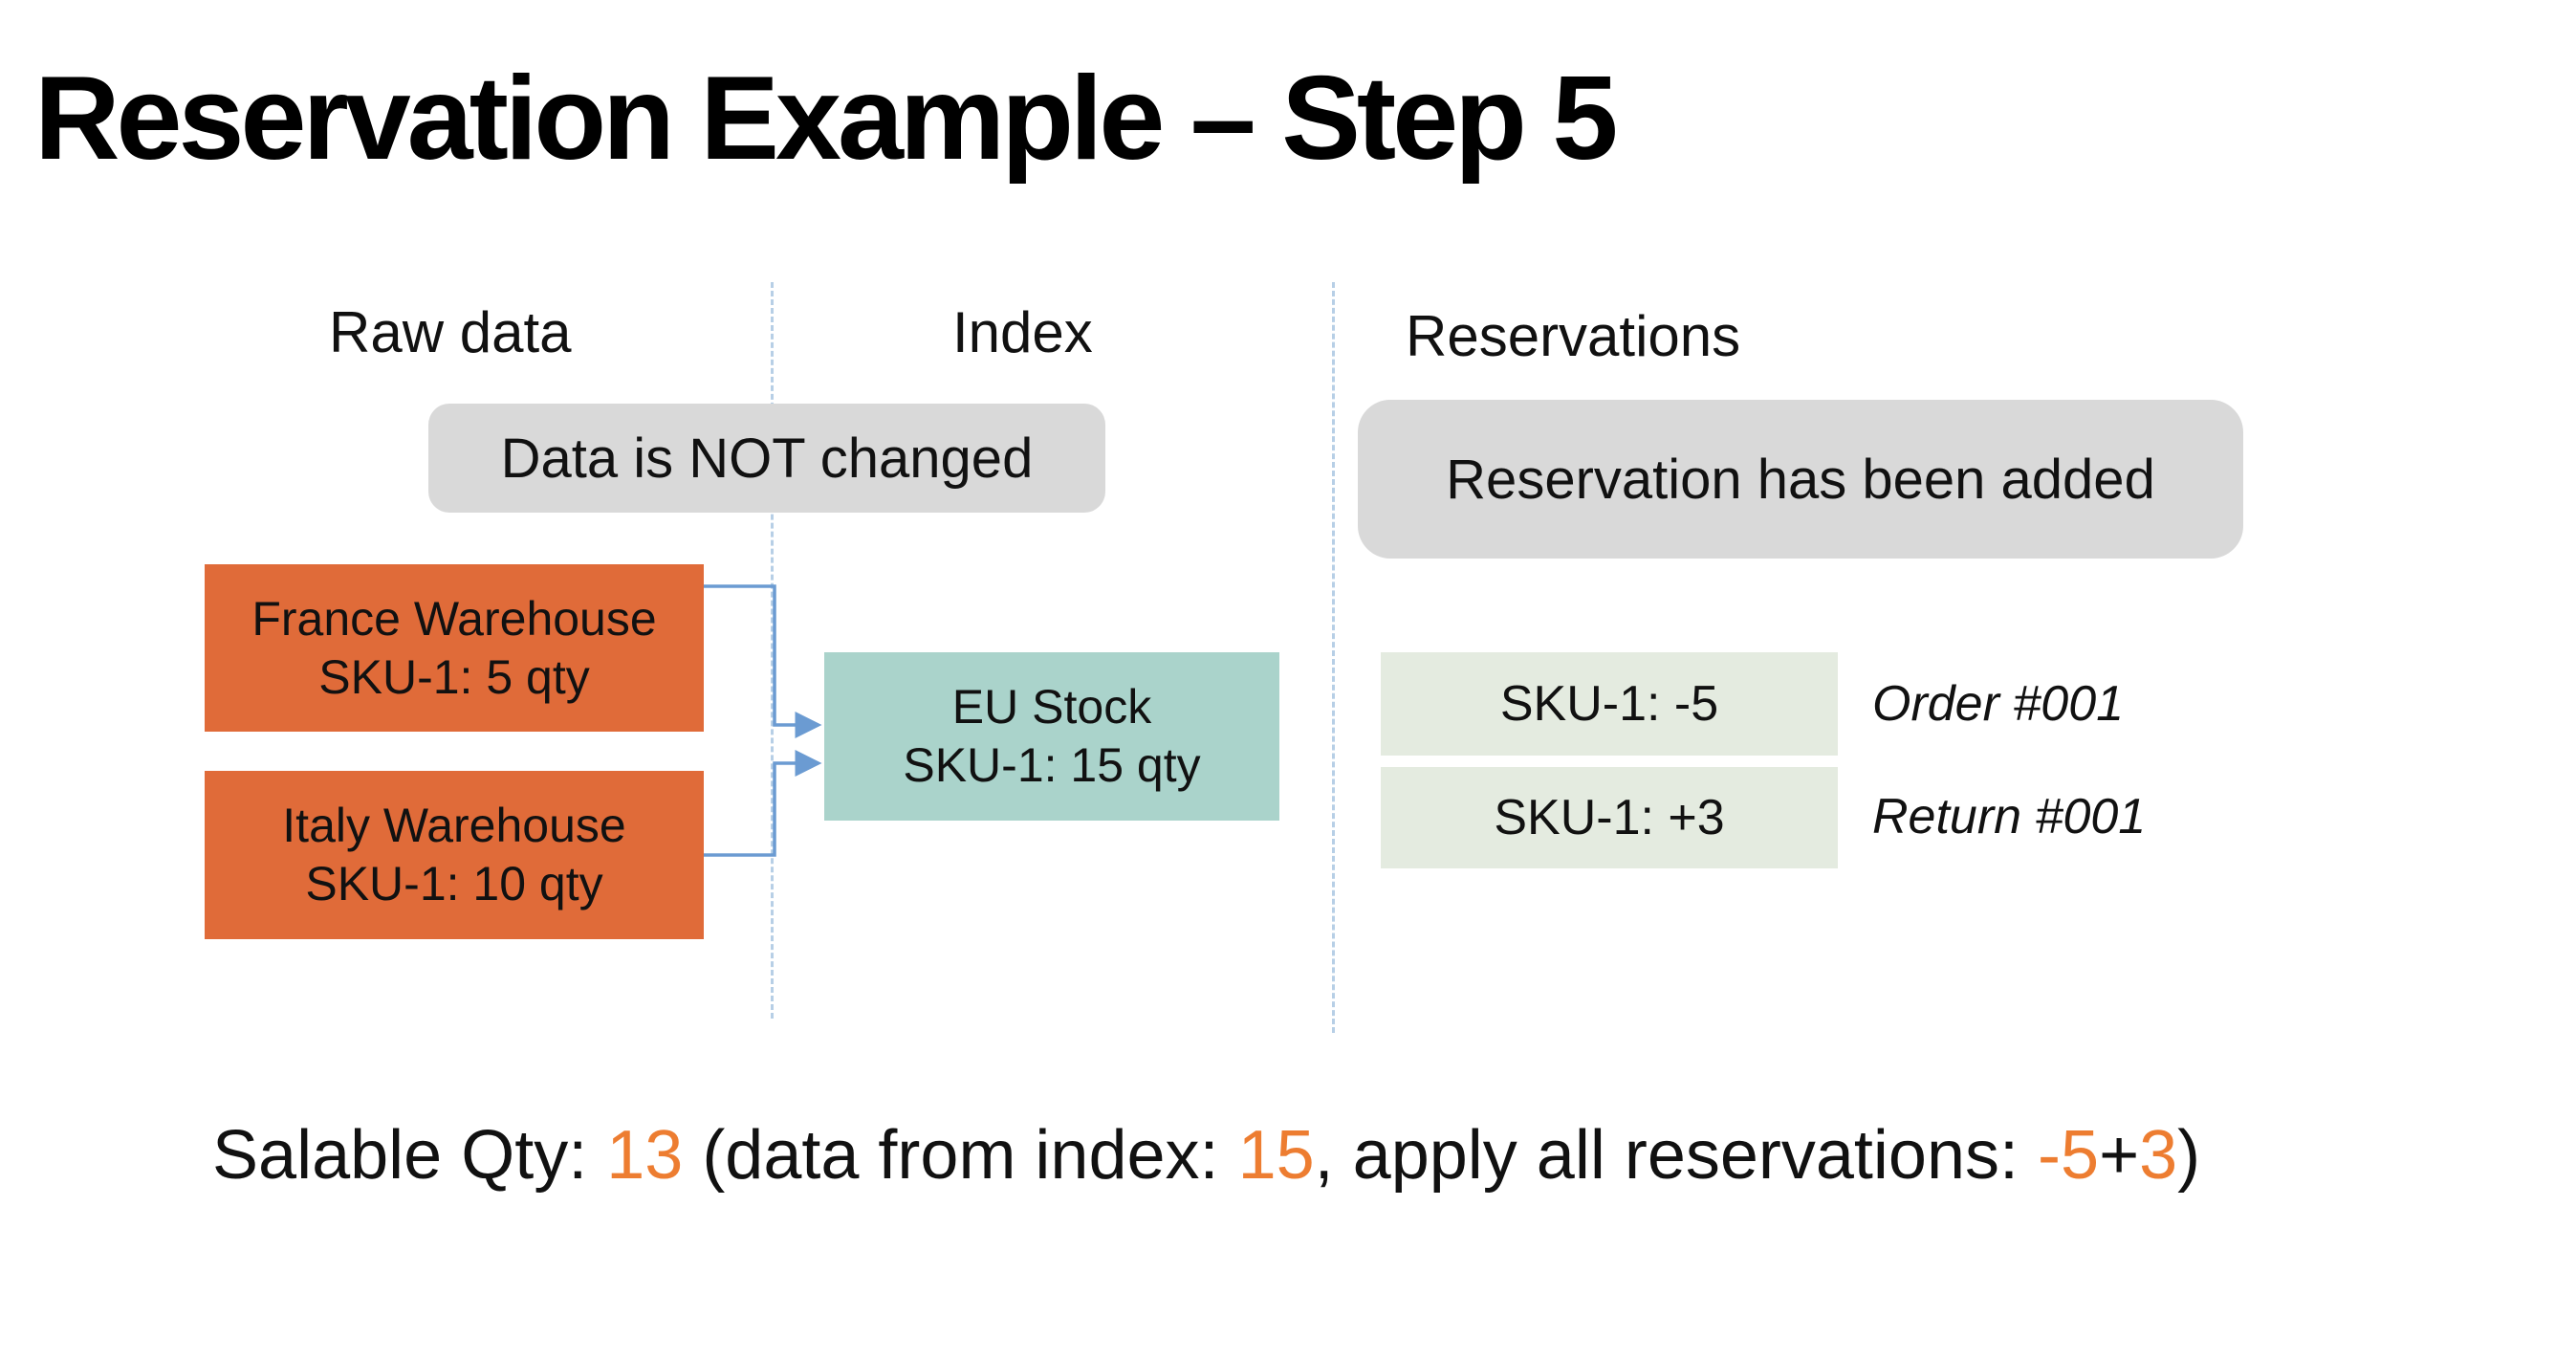 Image resolution: width=2576 pixels, height=1360 pixels. I want to click on reservation-row: SKU-1: -5, so click(1609, 704).